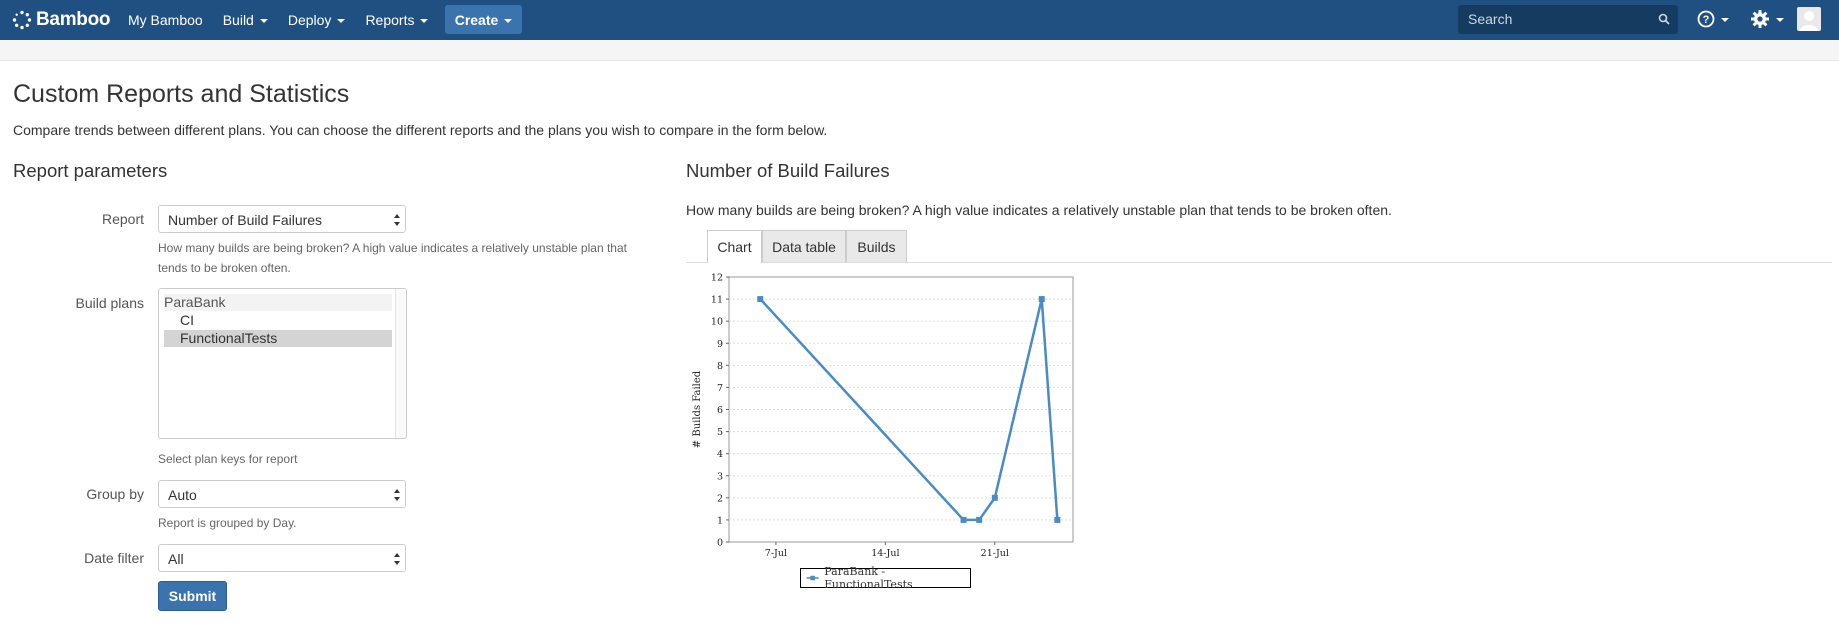  What do you see at coordinates (309, 20) in the screenshot?
I see `nav-deploy-label: Deploy` at bounding box center [309, 20].